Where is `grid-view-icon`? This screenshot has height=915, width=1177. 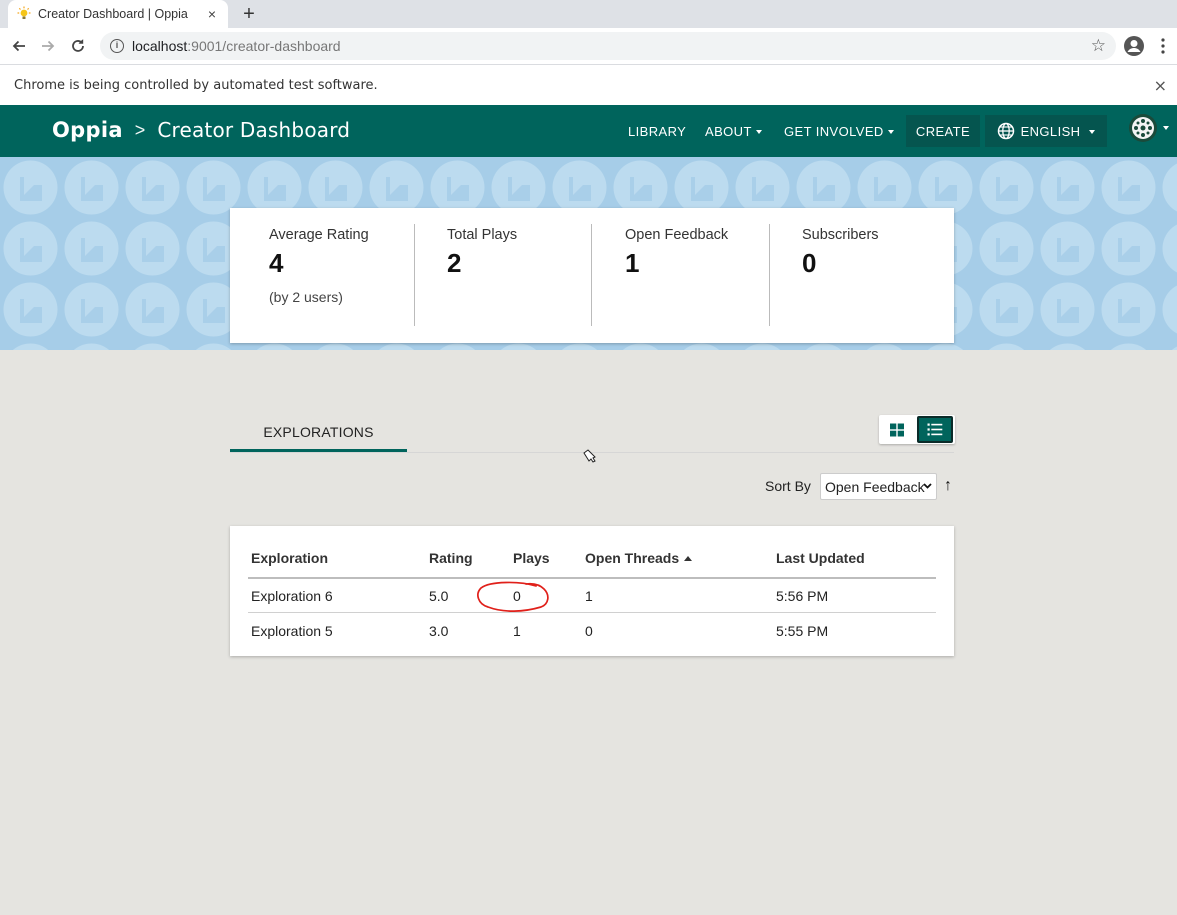
grid-view-icon is located at coordinates (897, 429).